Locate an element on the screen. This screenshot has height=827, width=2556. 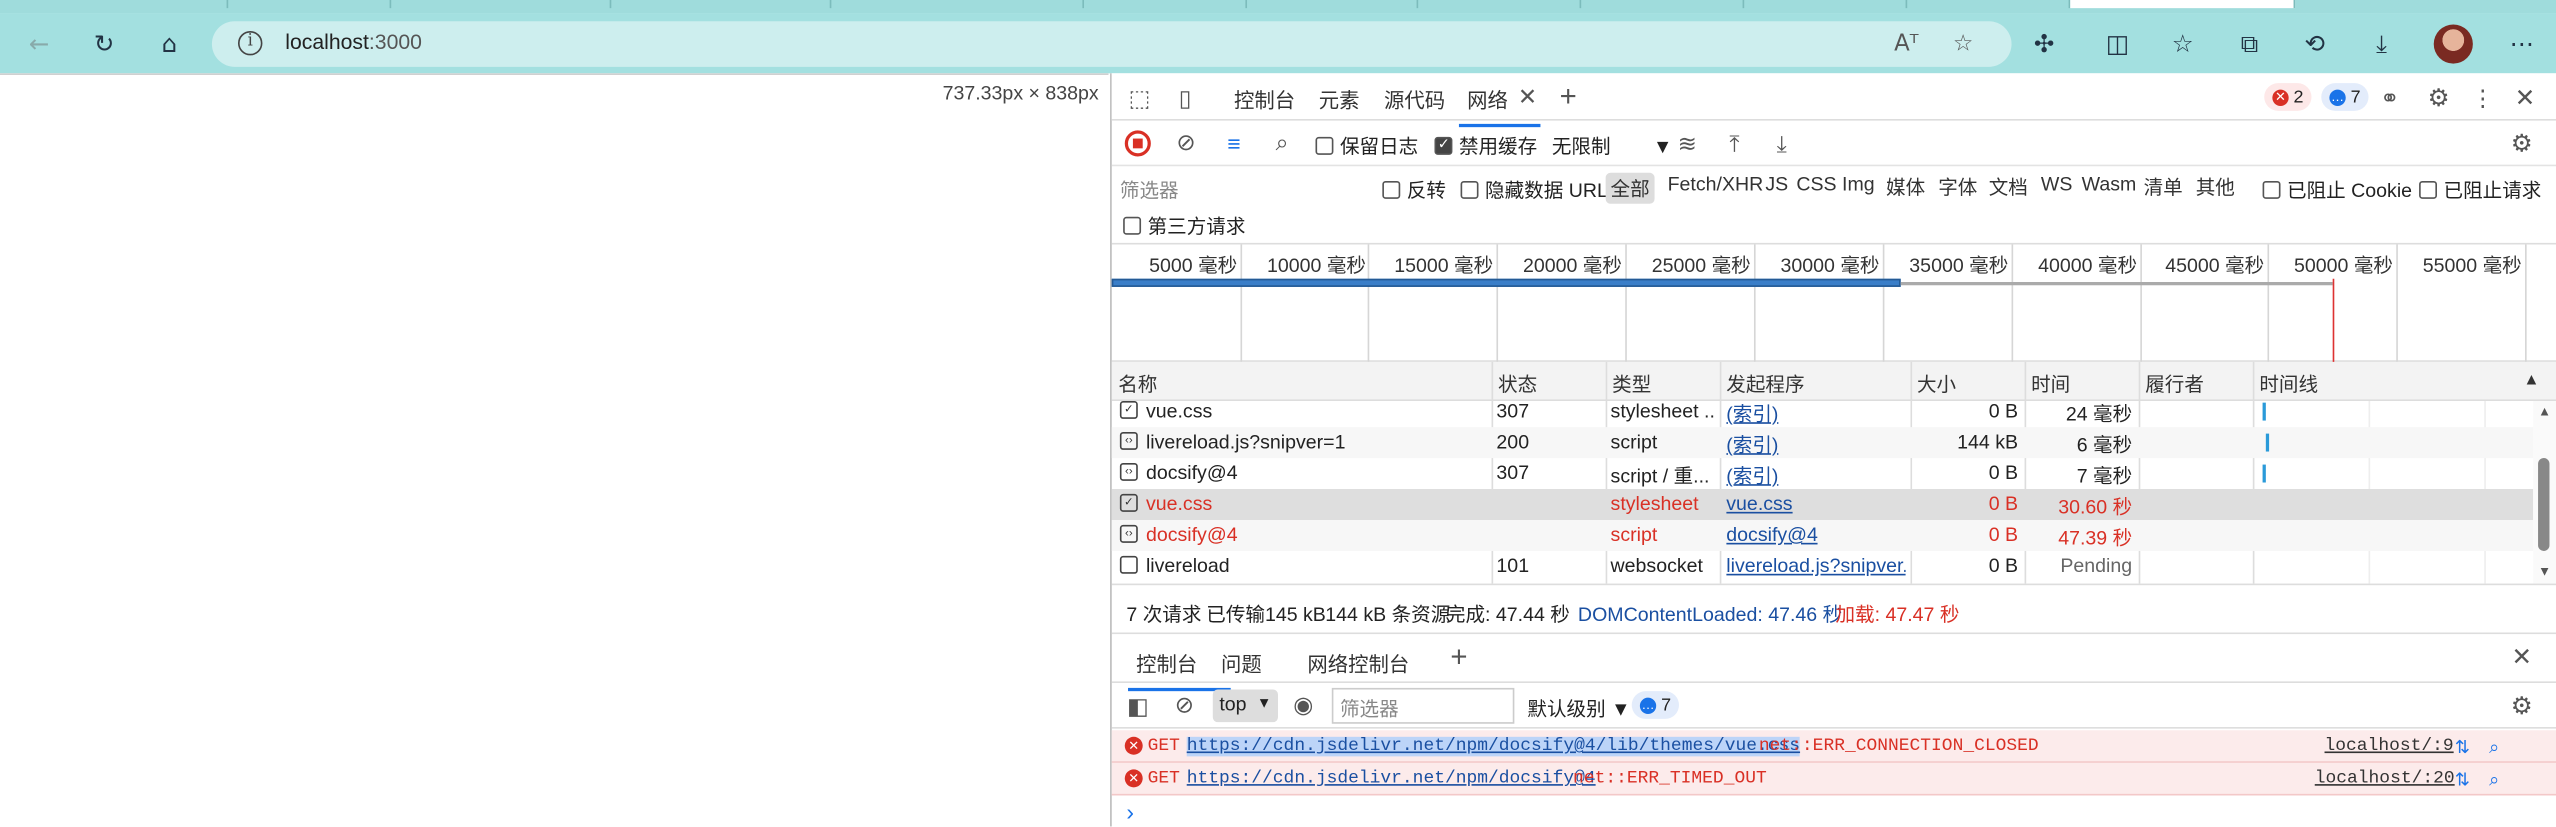
import-har-icon: ⤒ is located at coordinates (1734, 143).